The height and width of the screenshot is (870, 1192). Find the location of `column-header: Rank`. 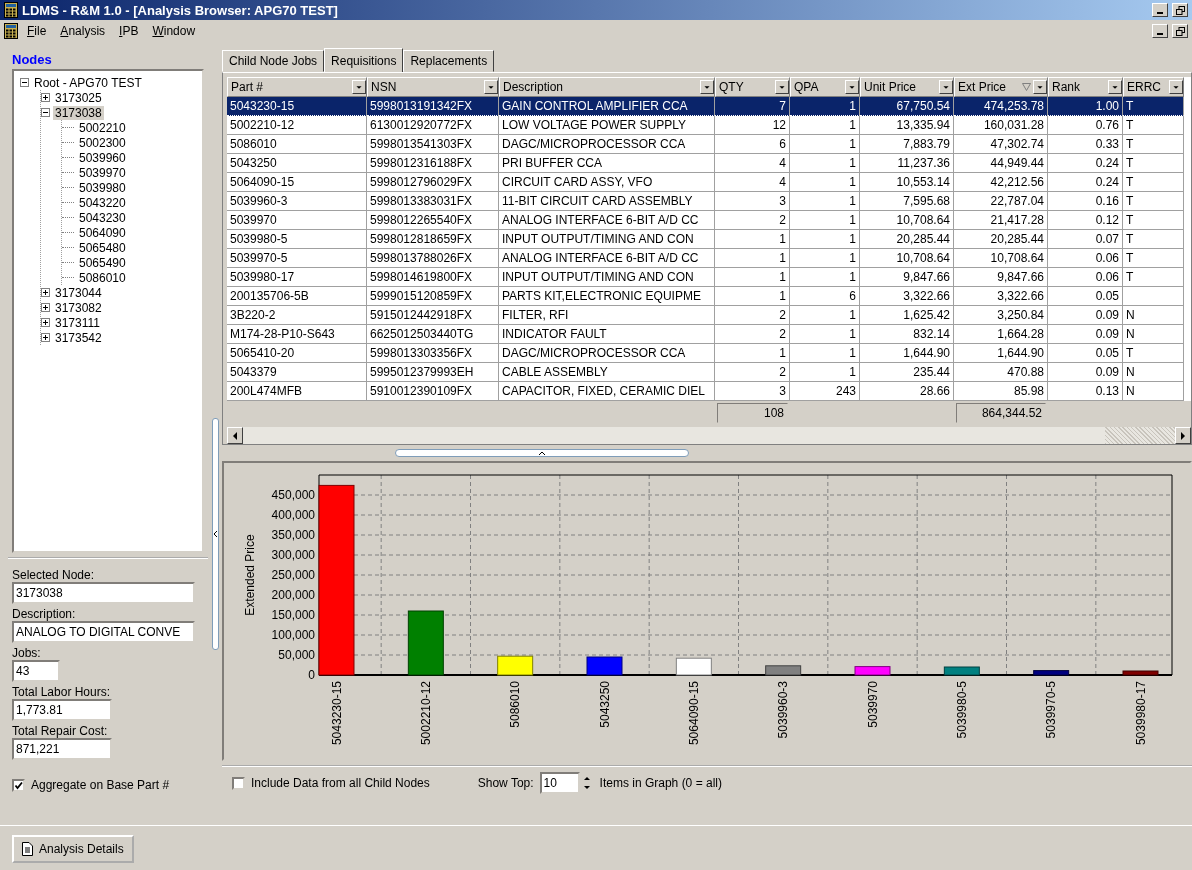

column-header: Rank is located at coordinates (1085, 87).